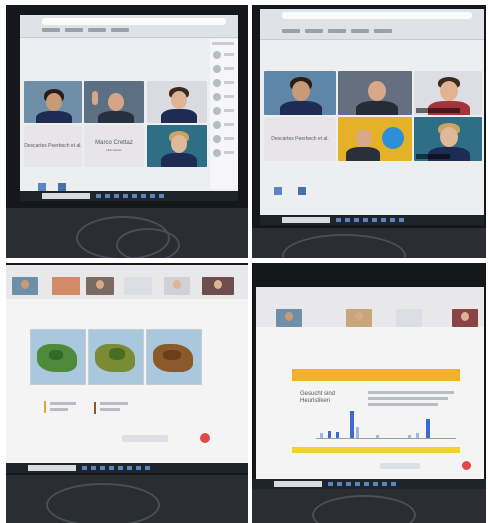 This screenshot has width=488, height=523. Describe the element at coordinates (315, 401) in the screenshot. I see `slide-title-line: Heuristiken` at that location.